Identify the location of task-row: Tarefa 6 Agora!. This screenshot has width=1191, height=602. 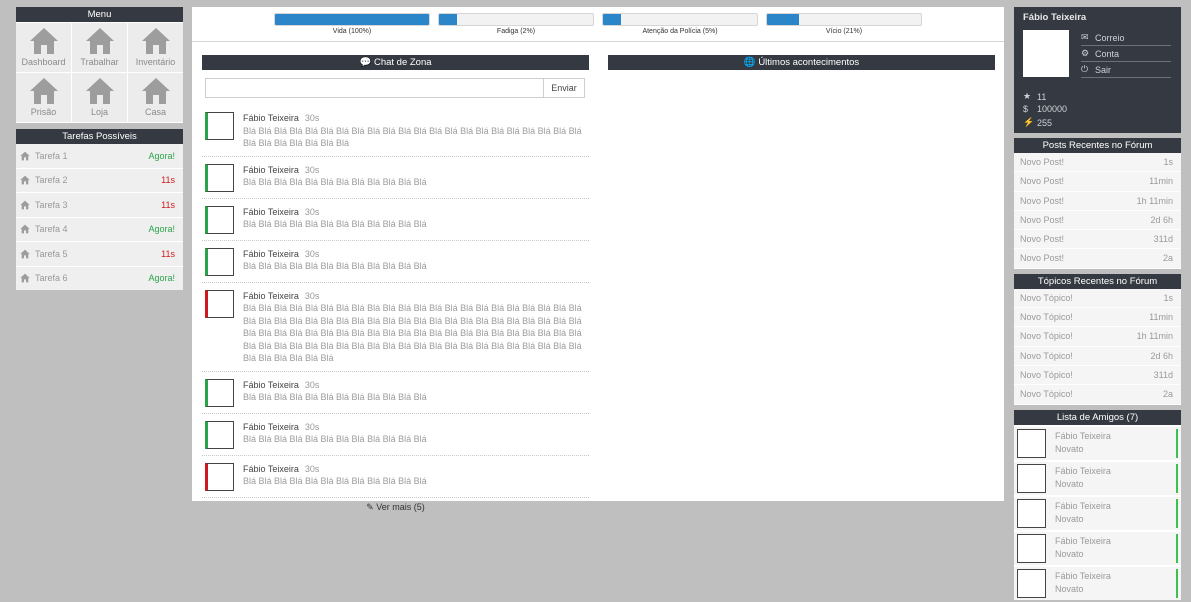
(99, 278).